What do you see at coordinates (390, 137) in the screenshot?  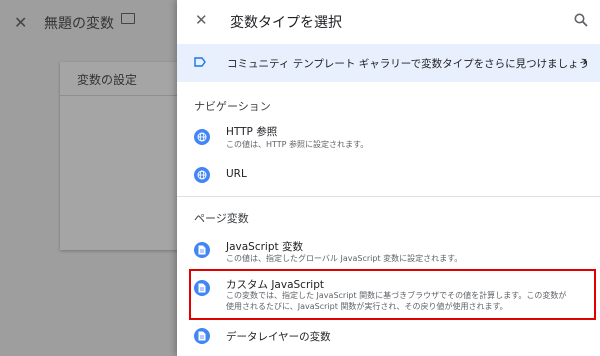 I see `variable-type-http-referrer: HTTP 参照 この値は、HTTP 参照に設定されます。` at bounding box center [390, 137].